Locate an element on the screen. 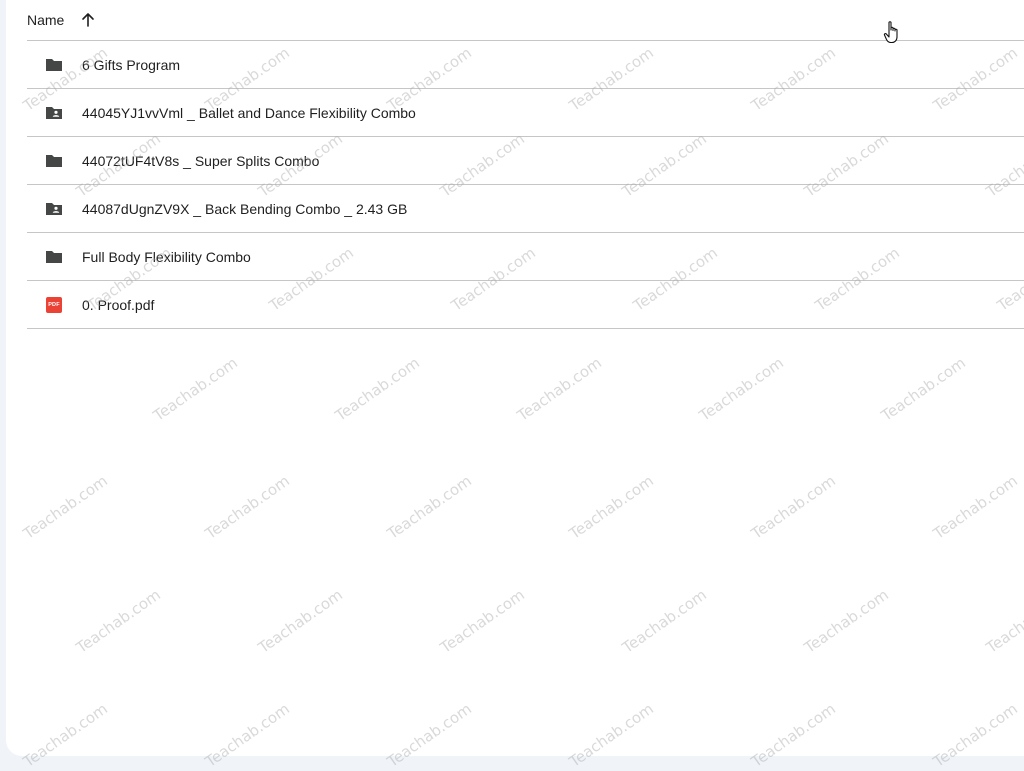  list-header: Name is located at coordinates (525, 20).